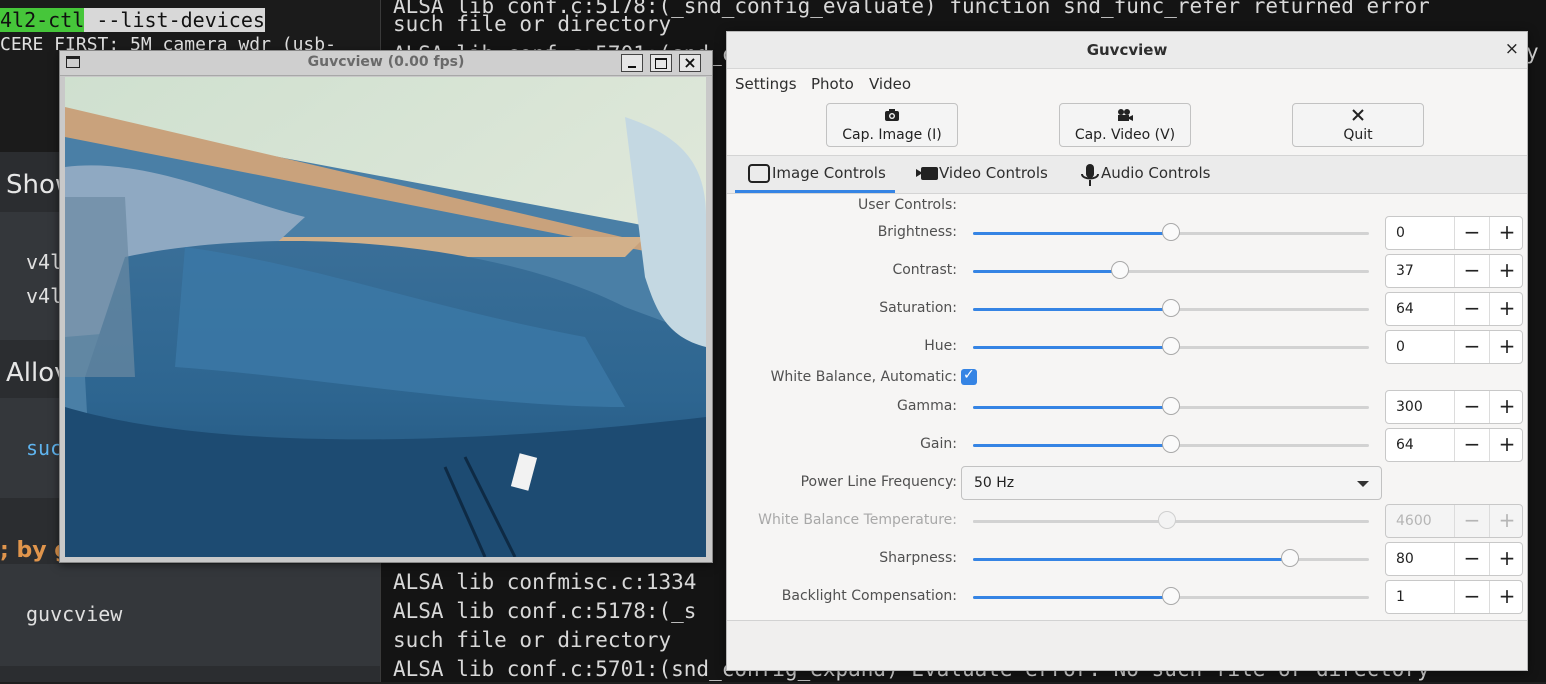  Describe the element at coordinates (1090, 175) in the screenshot. I see `microphone-icon` at that location.